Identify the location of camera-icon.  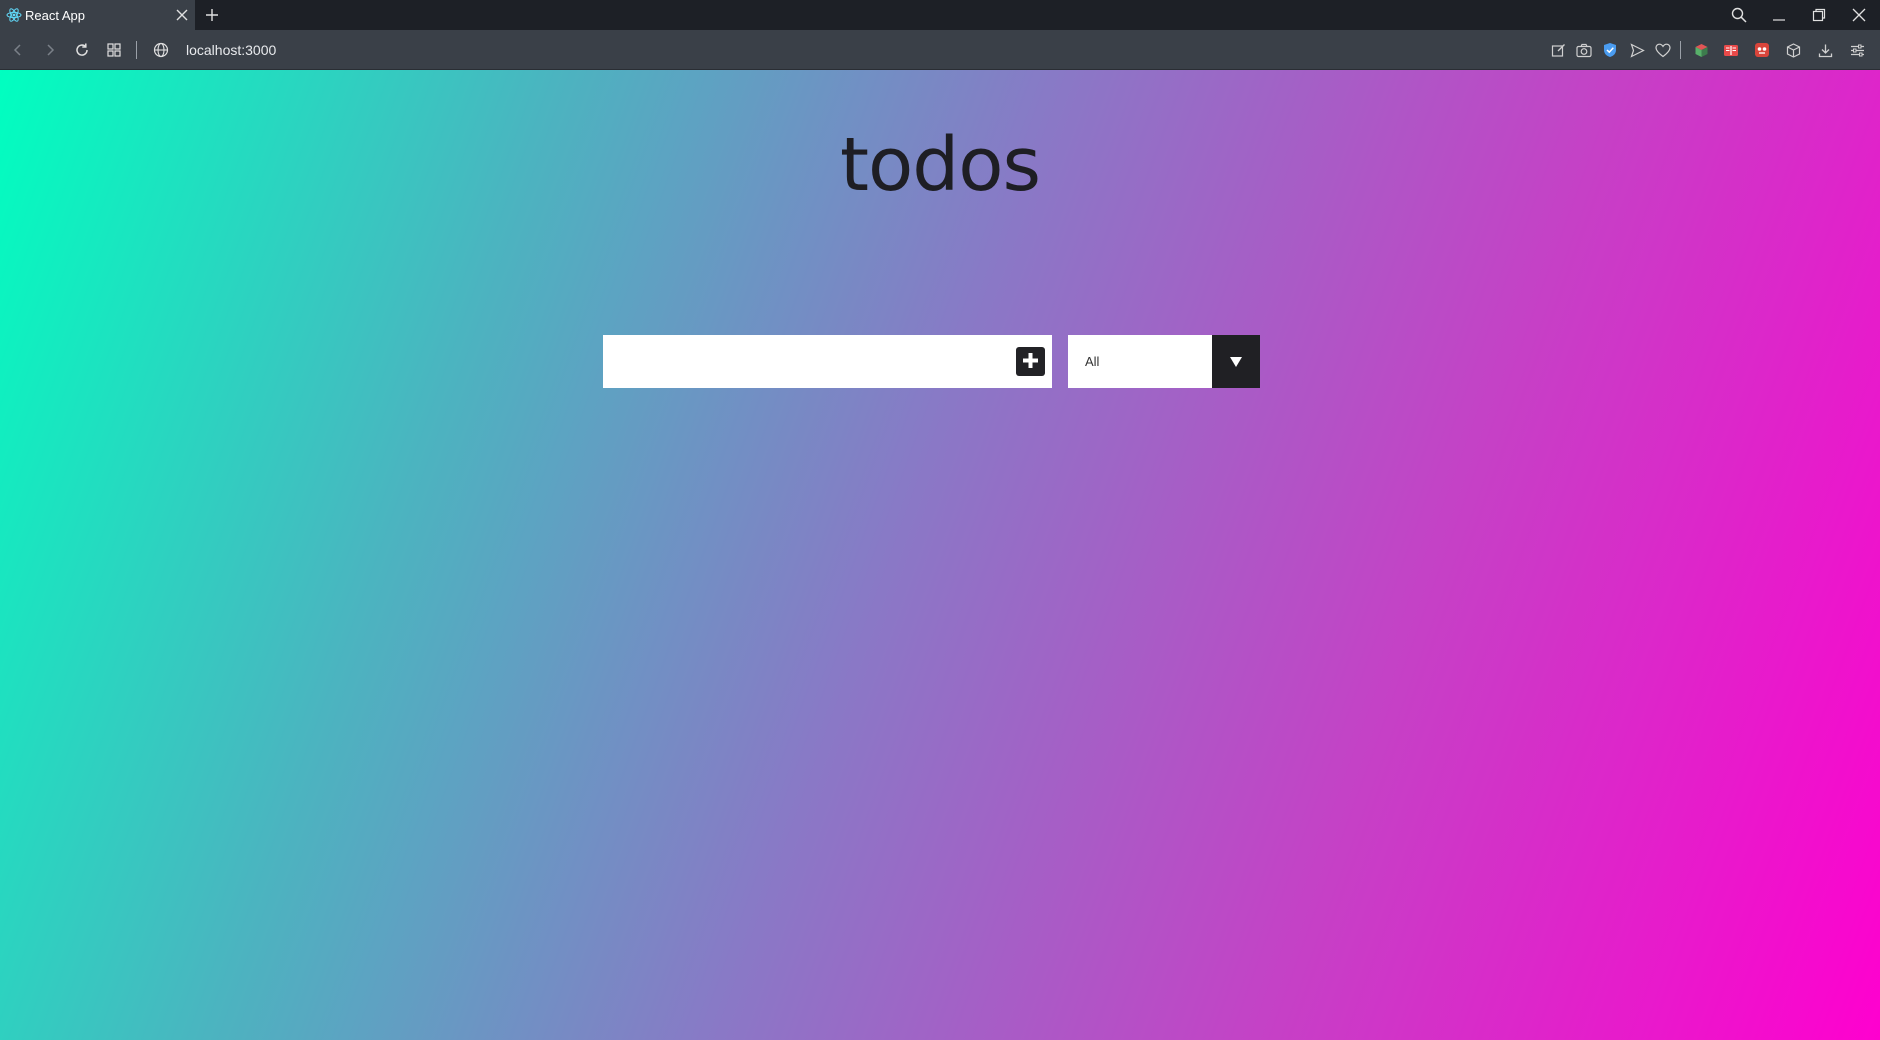
(1584, 50).